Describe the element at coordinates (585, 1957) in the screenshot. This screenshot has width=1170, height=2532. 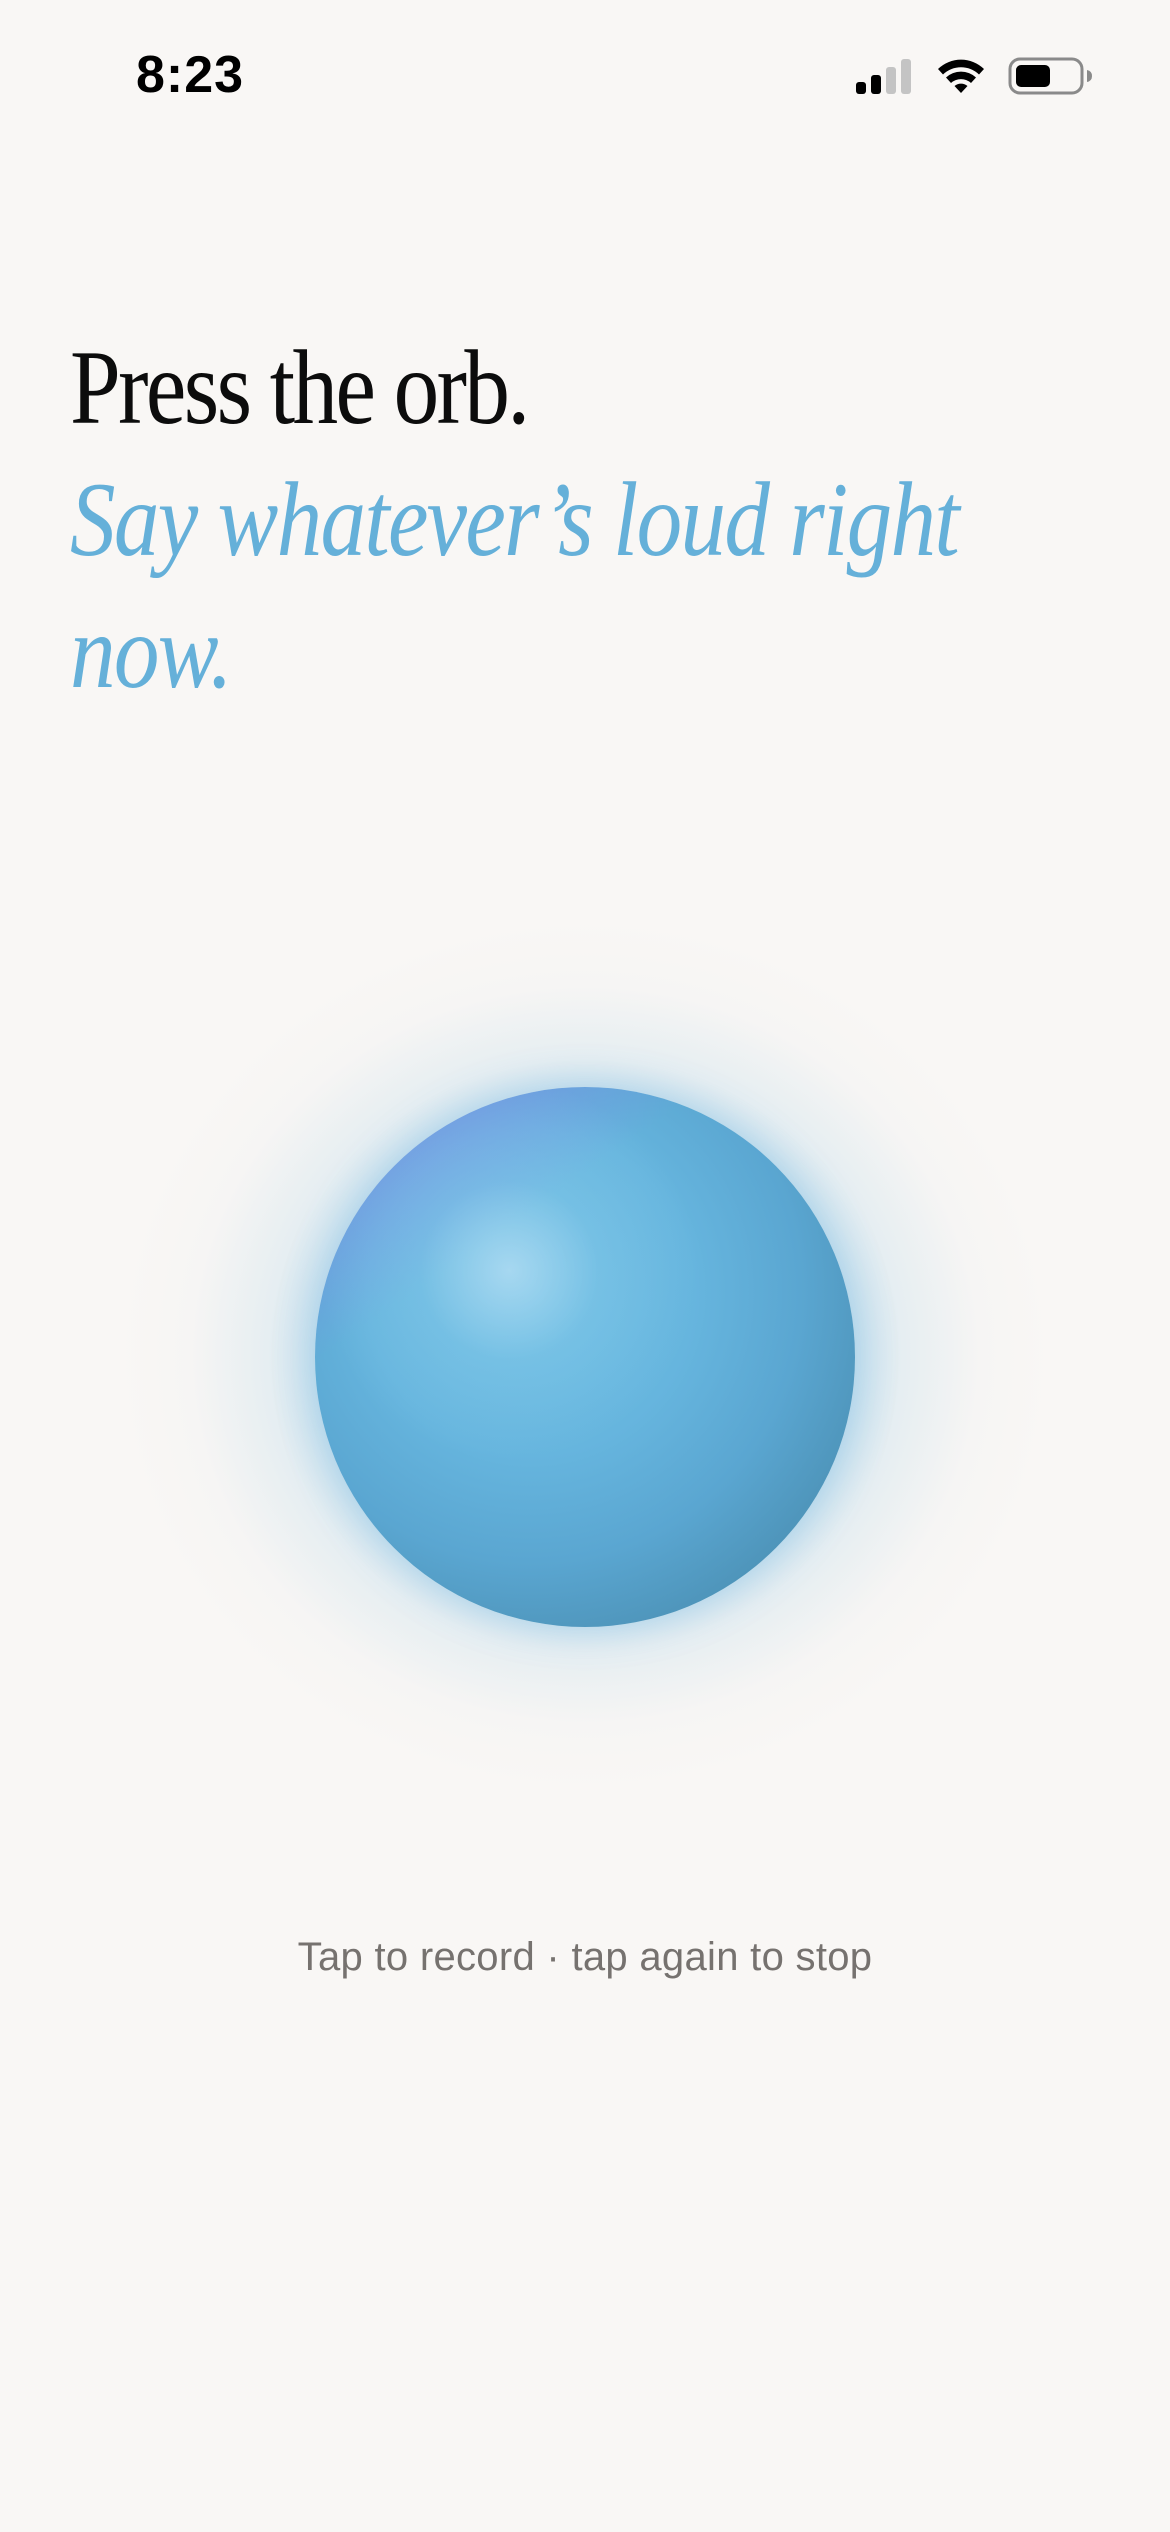
I see `record-hint: Tap to record · tap again to stop` at that location.